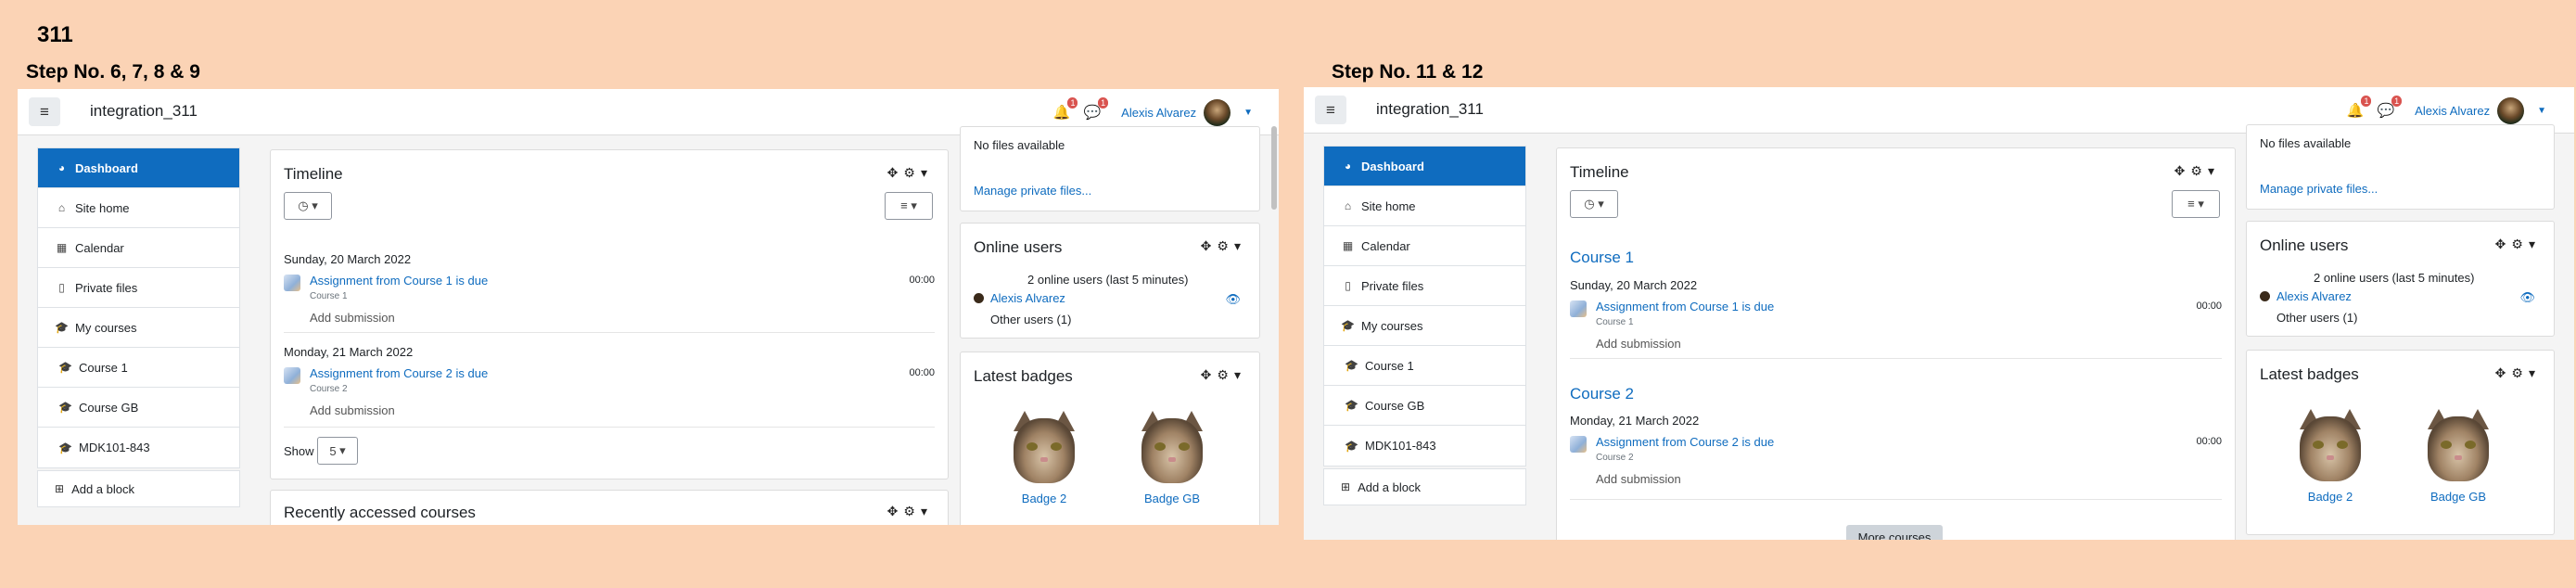 This screenshot has width=2576, height=588. I want to click on online-users-title: Online users, so click(2304, 245).